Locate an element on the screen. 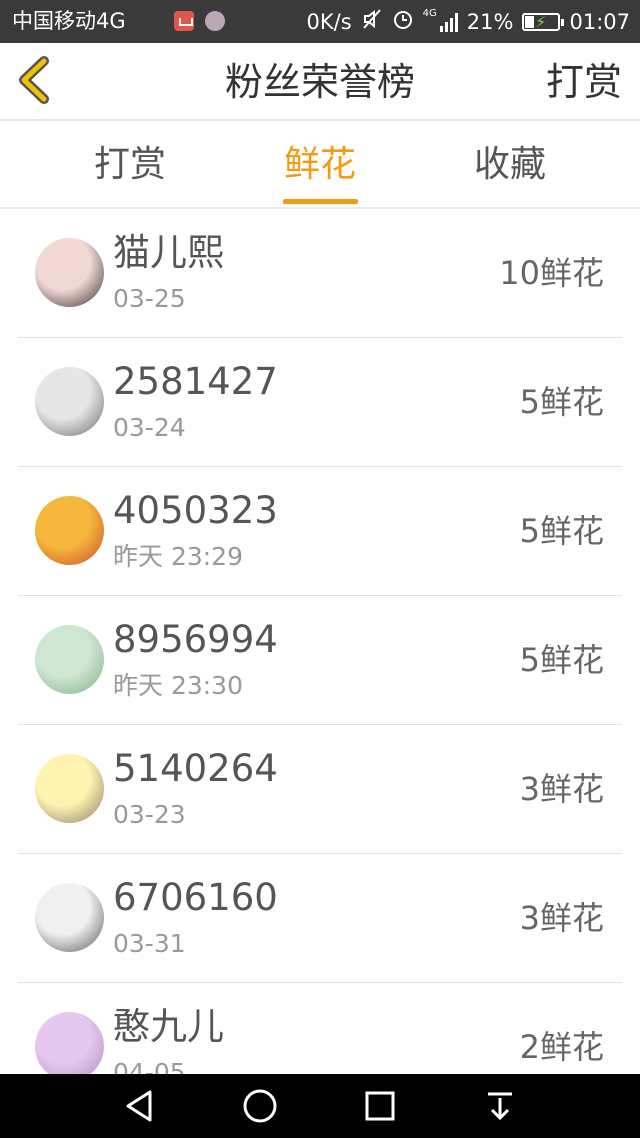 The image size is (640, 1138). nav-notifications-button is located at coordinates (500, 1106).